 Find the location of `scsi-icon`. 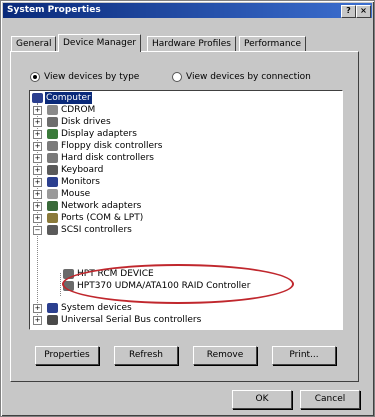

scsi-icon is located at coordinates (52, 230).